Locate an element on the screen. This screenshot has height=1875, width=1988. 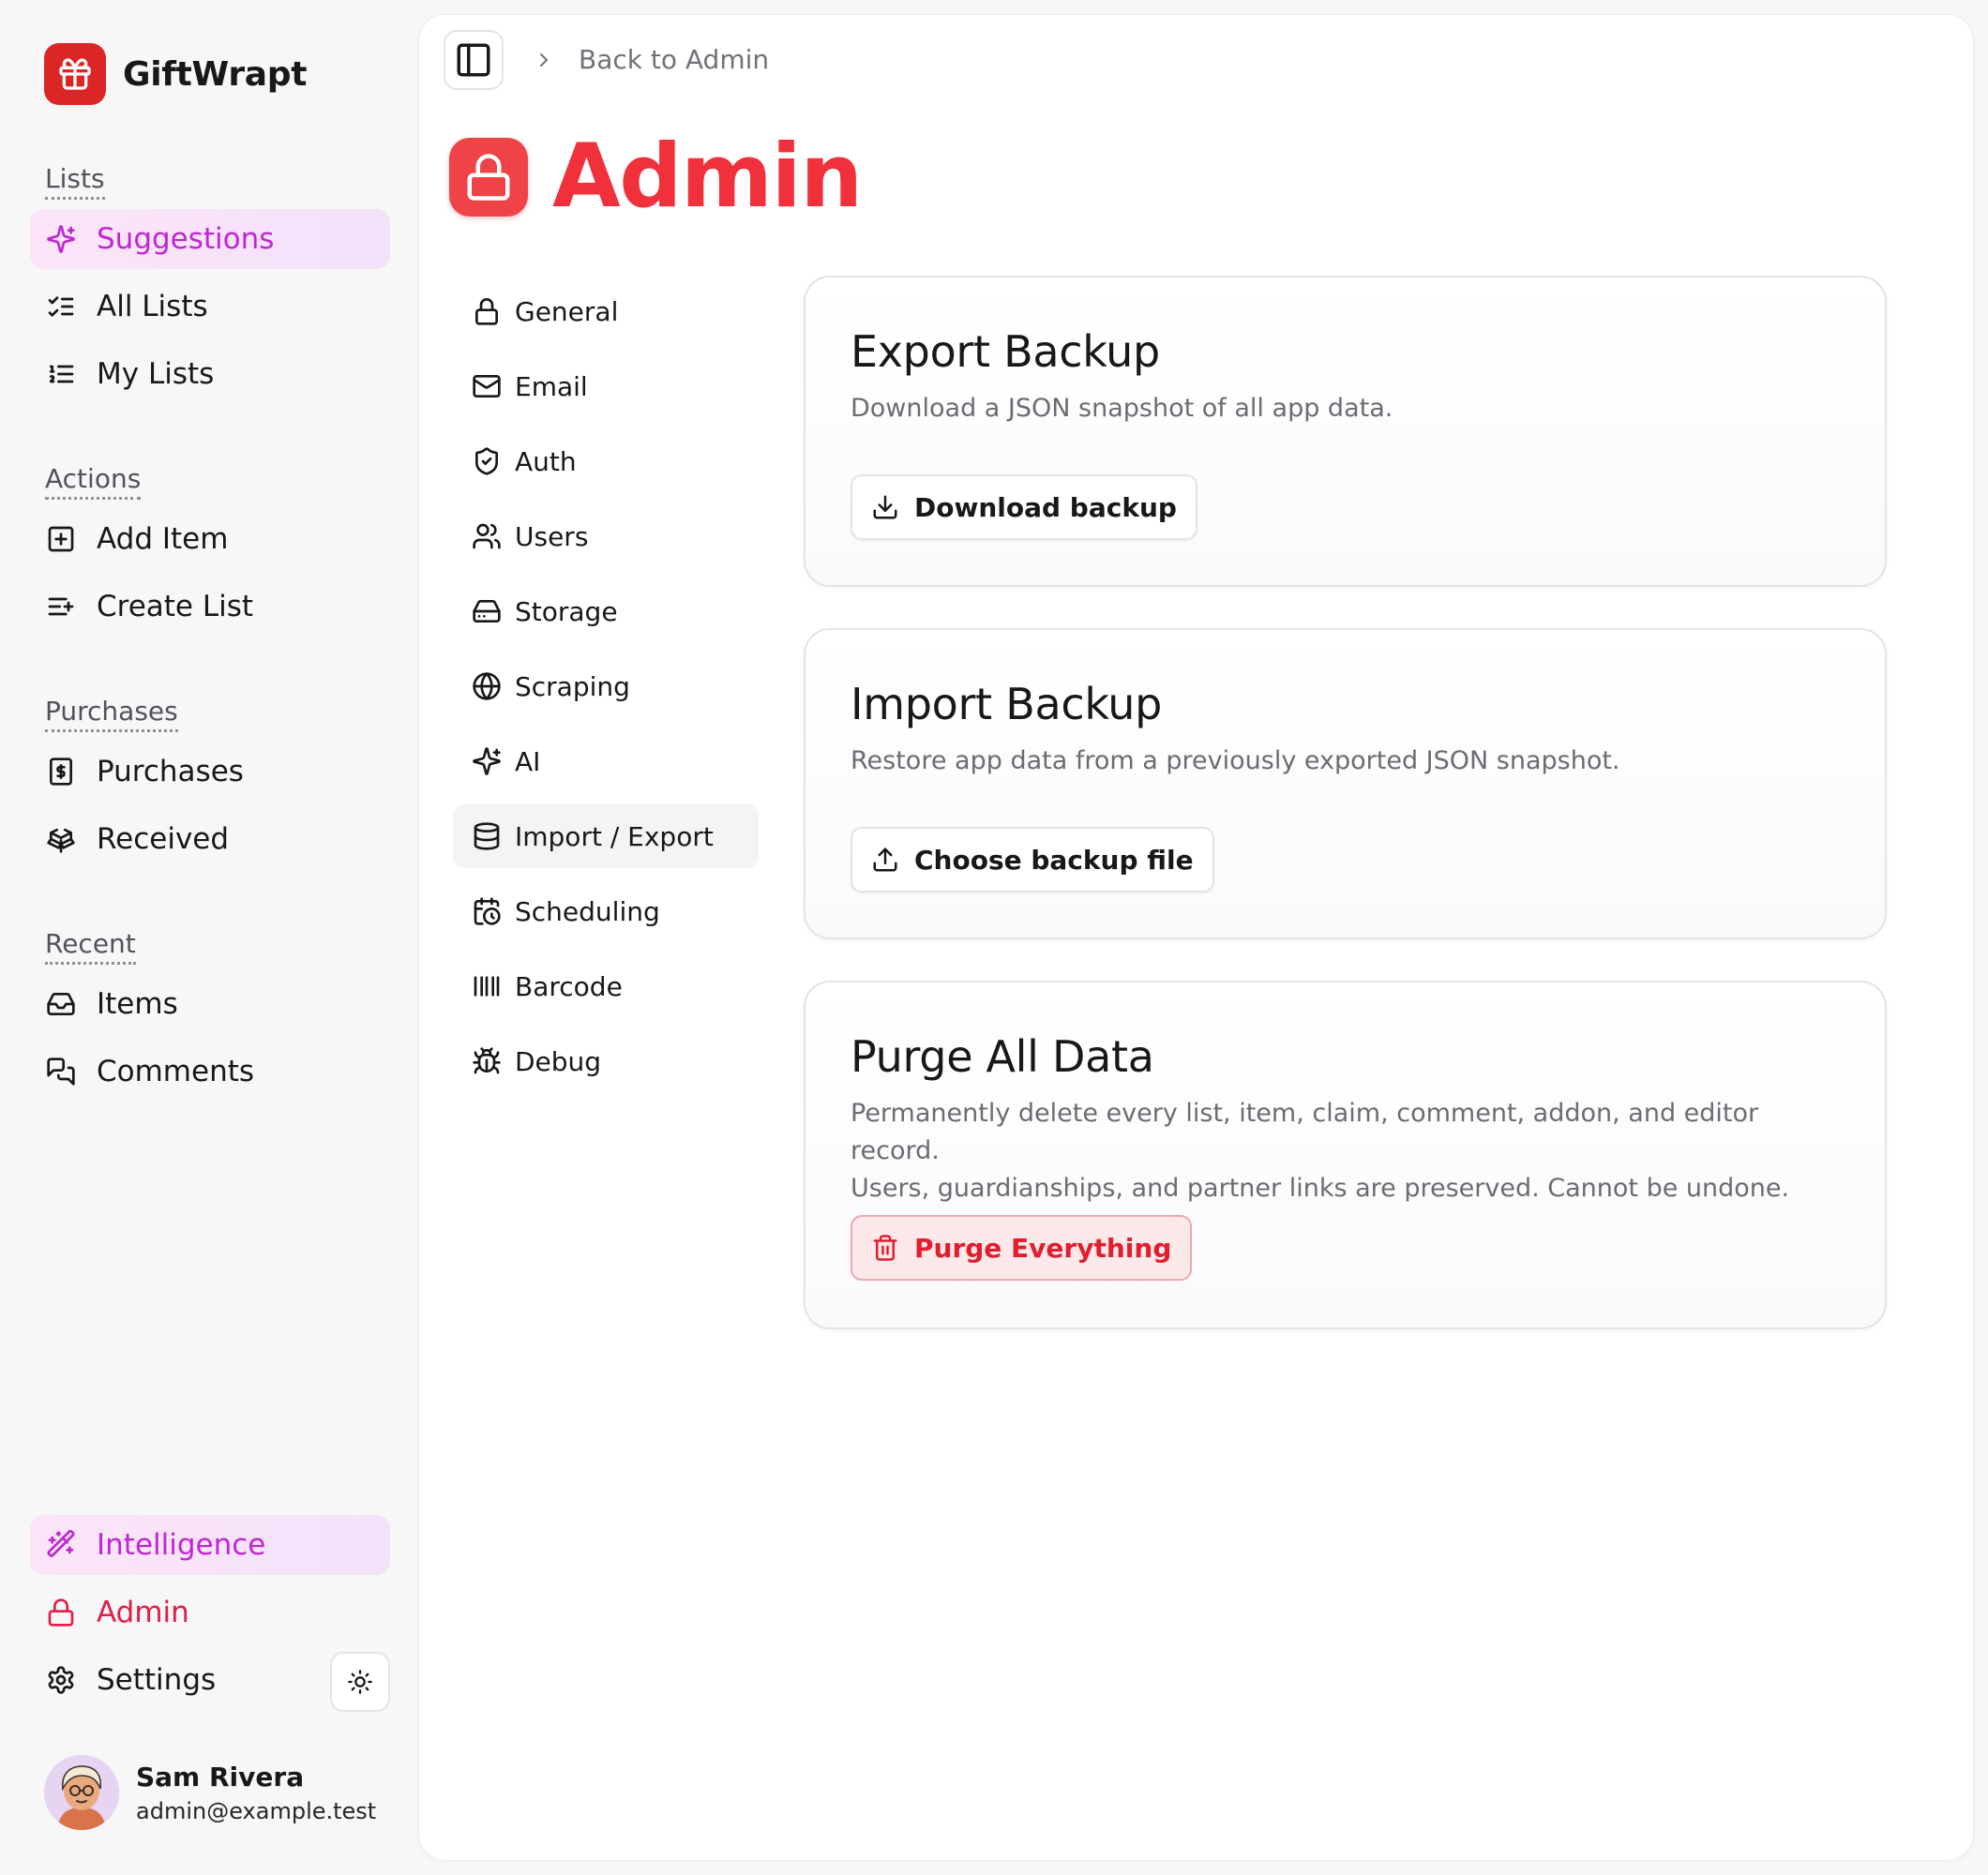
users-icon is located at coordinates (487, 536).